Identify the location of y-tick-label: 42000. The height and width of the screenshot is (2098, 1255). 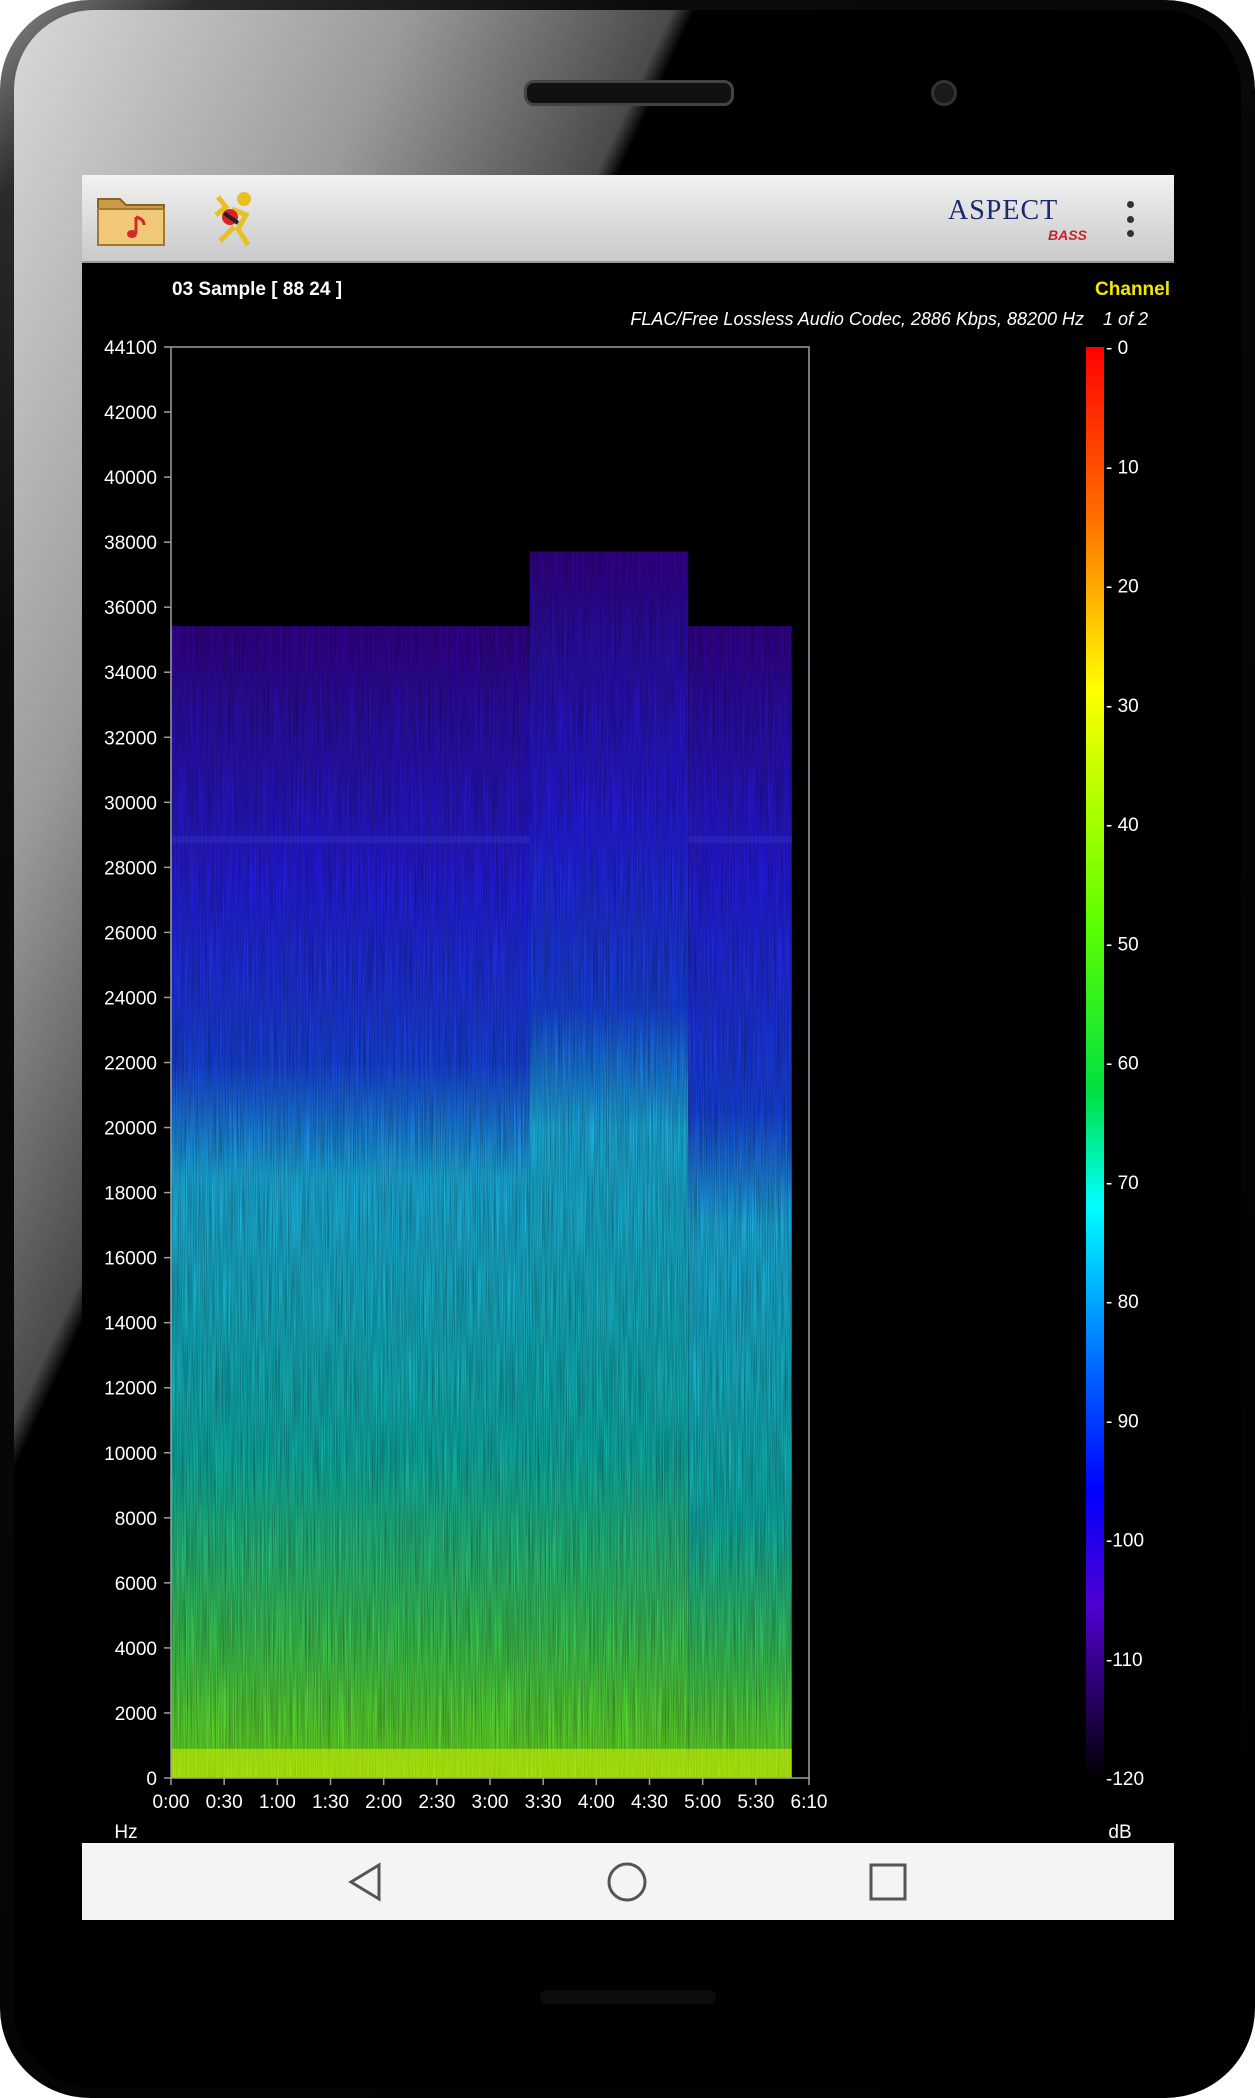
(130, 413).